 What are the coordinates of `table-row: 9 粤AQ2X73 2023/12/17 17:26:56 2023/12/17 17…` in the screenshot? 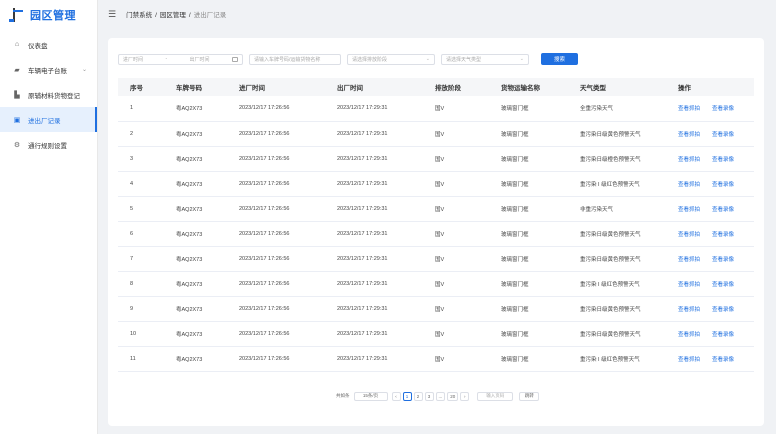 It's located at (436, 308).